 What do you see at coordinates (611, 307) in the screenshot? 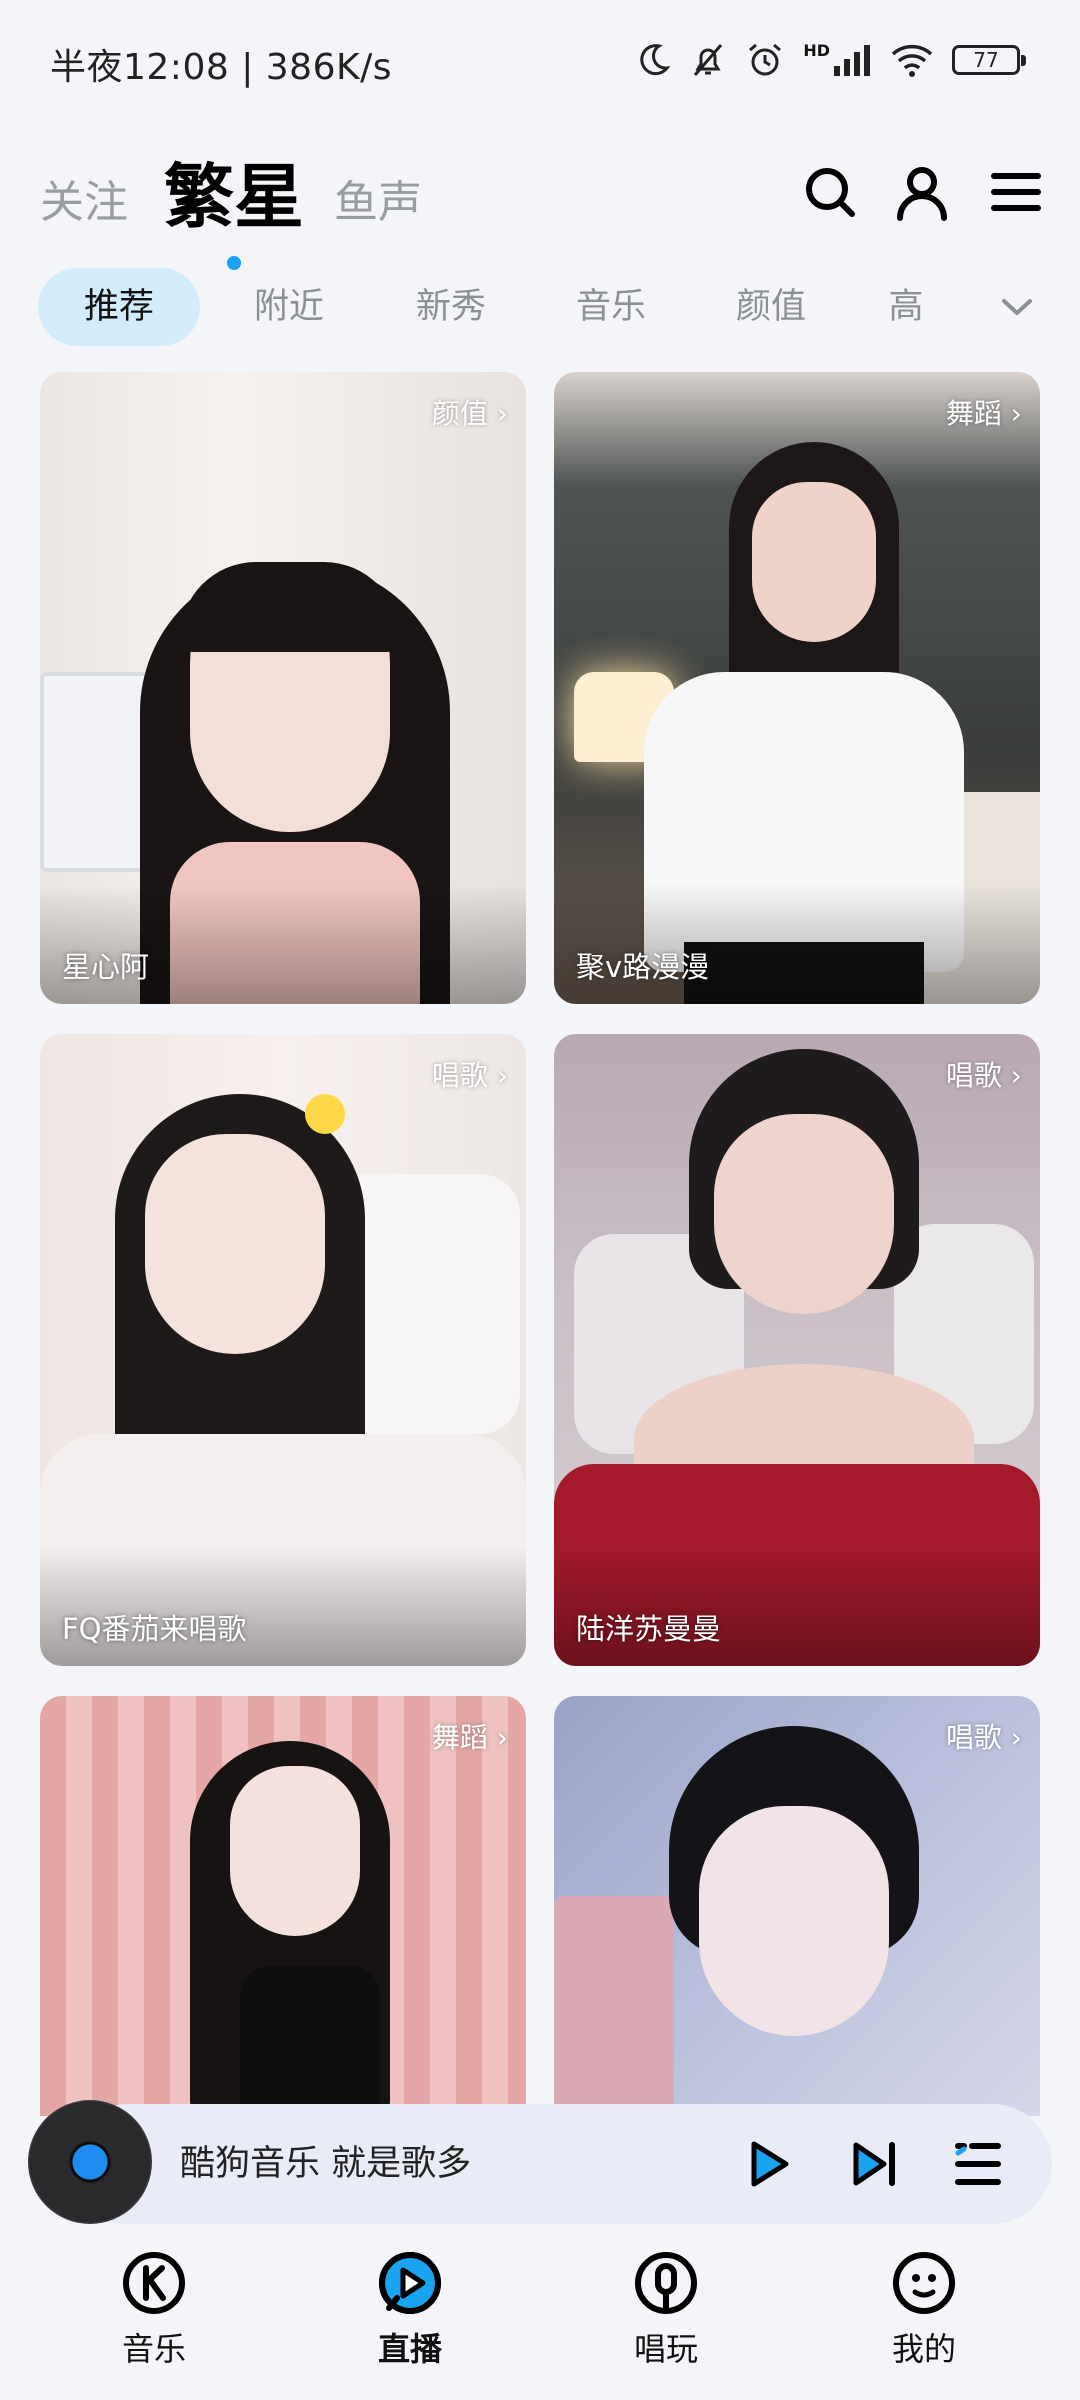
I see `chip-music: 音乐` at bounding box center [611, 307].